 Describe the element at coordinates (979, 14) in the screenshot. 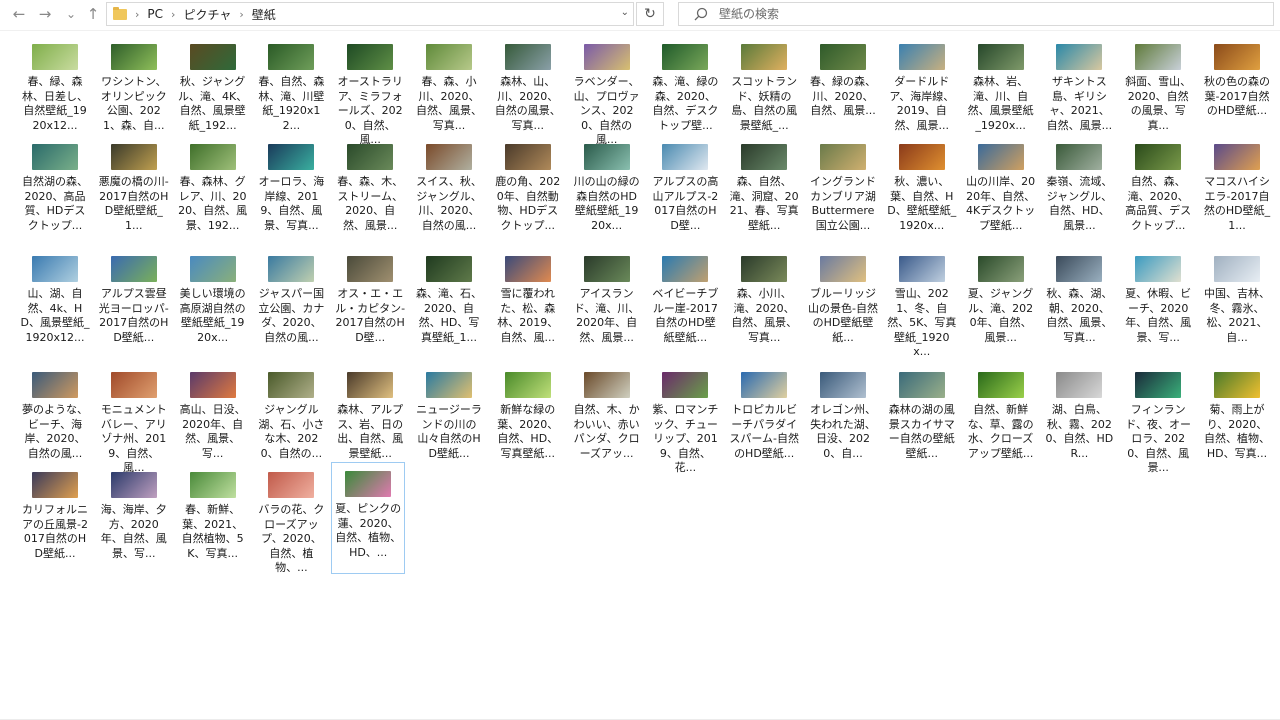

I see `search-input` at that location.